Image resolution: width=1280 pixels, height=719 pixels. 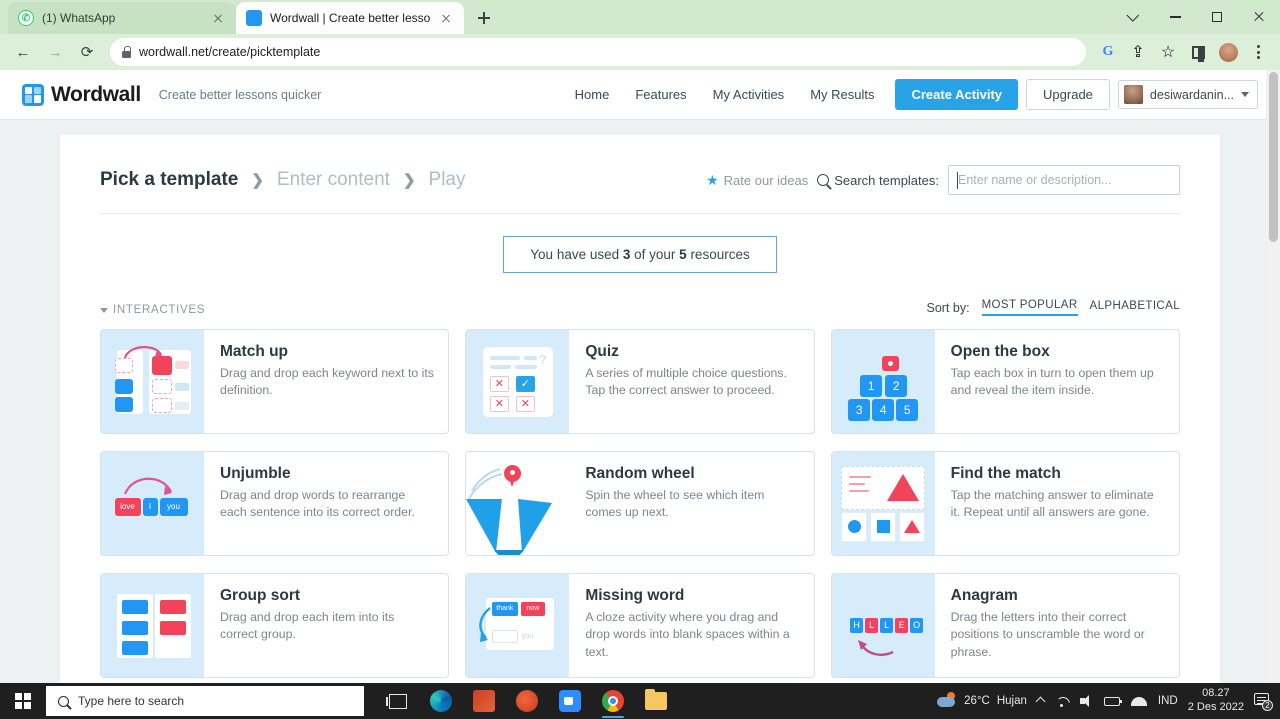 I want to click on file-explorer-icon, so click(x=656, y=701).